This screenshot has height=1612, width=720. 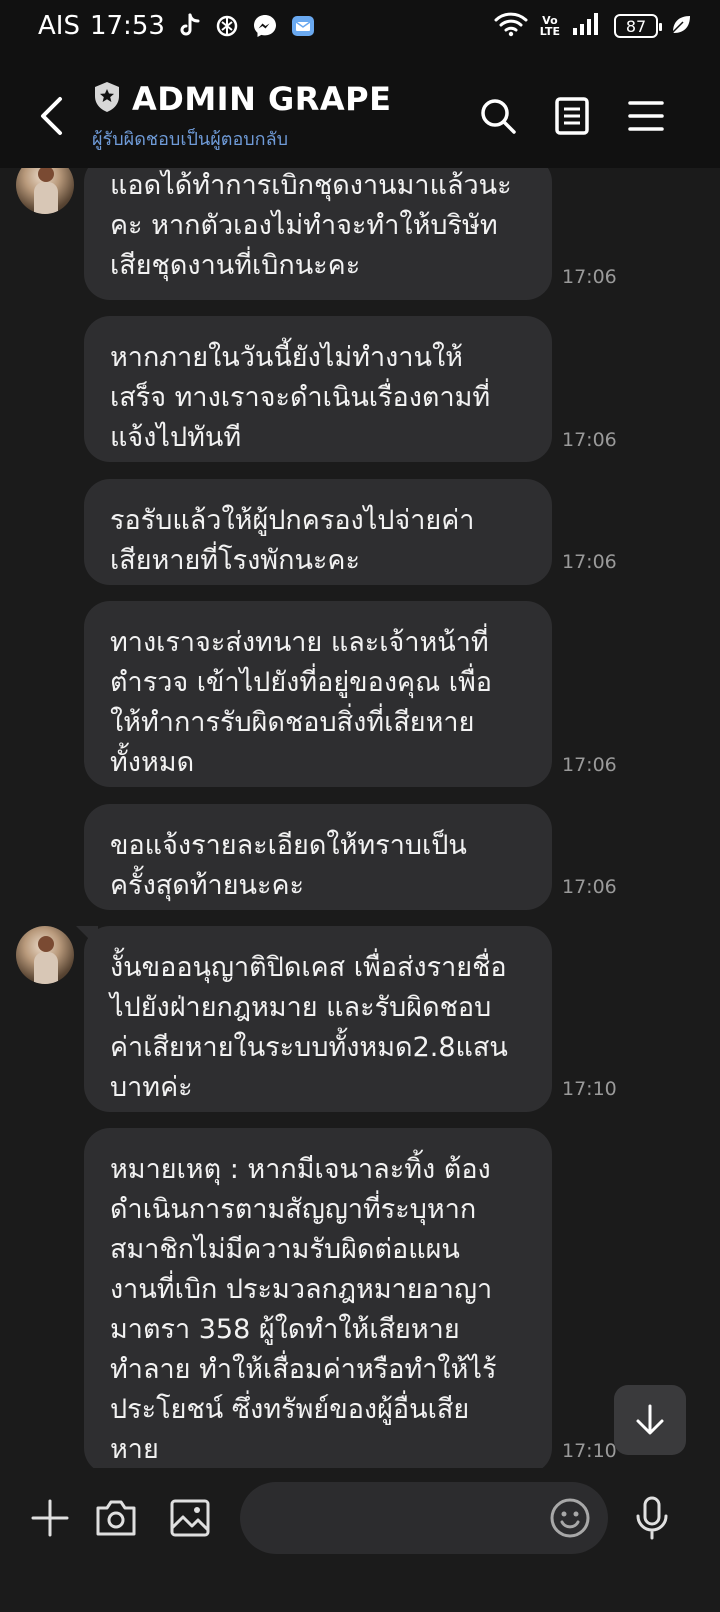 I want to click on emoji-icon, so click(x=570, y=1518).